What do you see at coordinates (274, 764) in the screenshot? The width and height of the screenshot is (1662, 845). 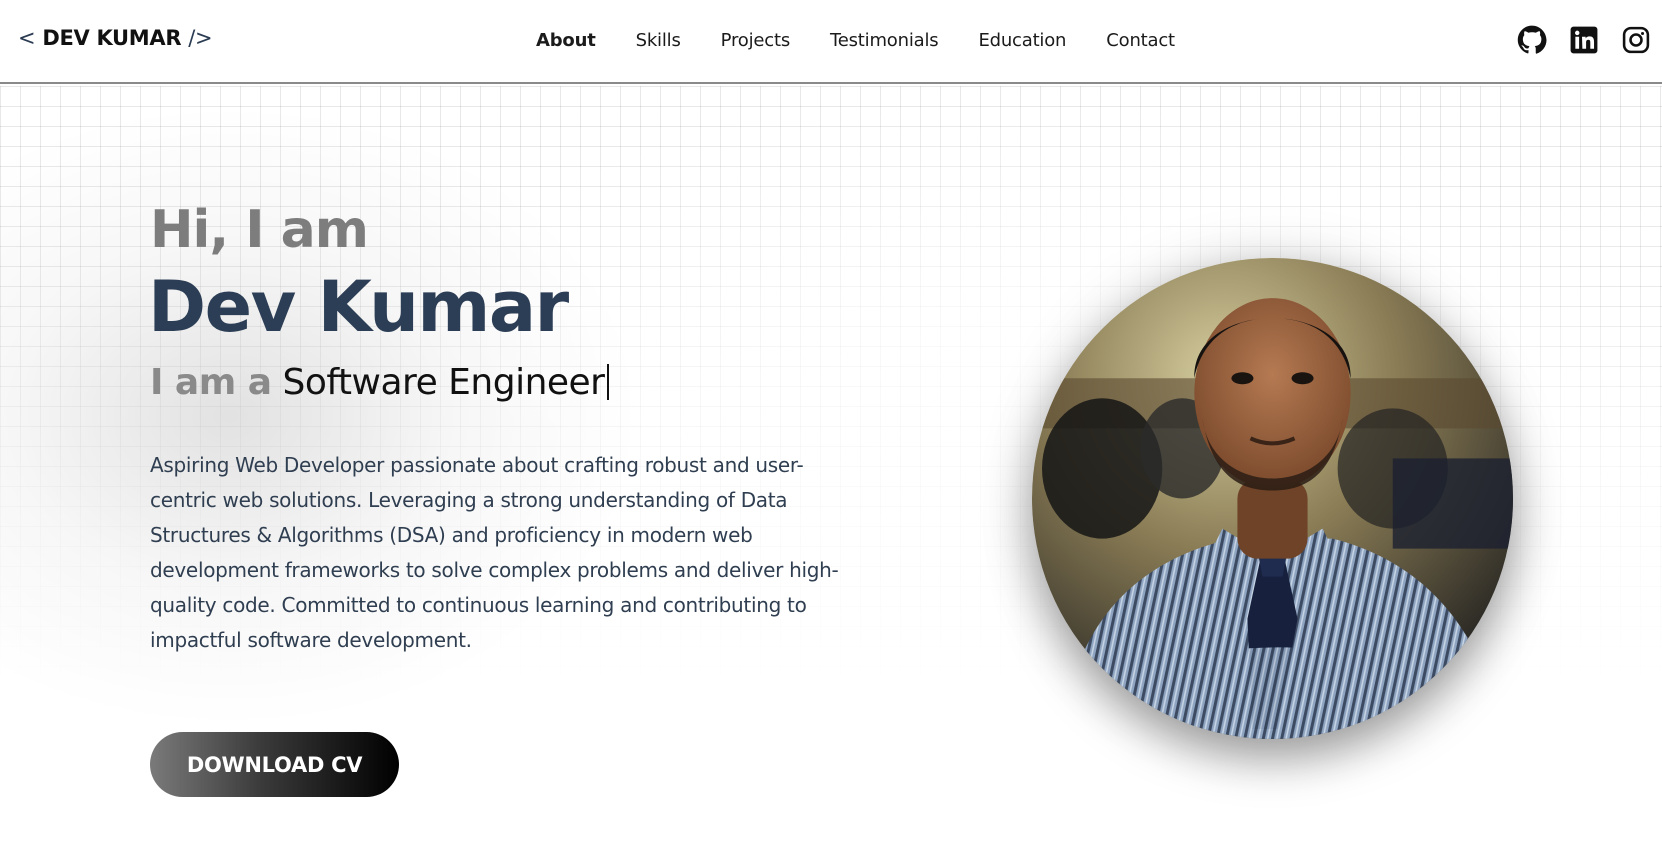 I see `download-cv-button: DOWNLOAD CV` at bounding box center [274, 764].